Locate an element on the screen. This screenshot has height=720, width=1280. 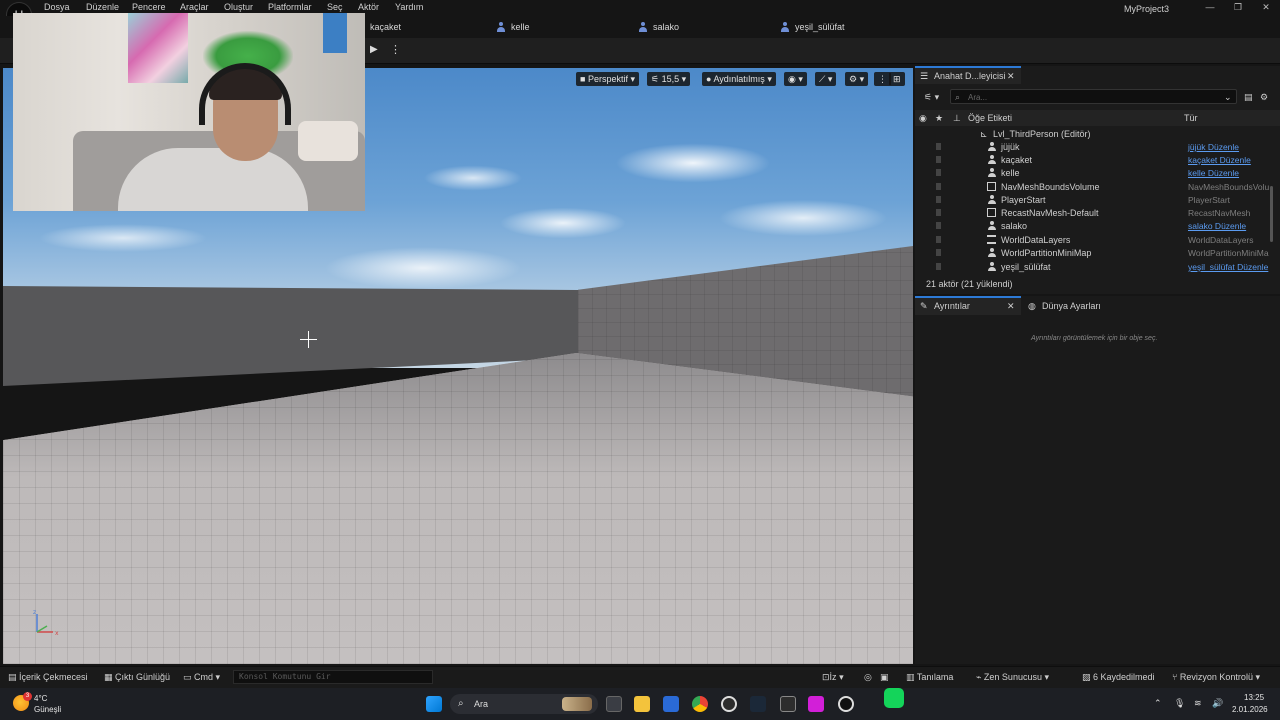
snap-button: ⟋ ▾ is located at coordinates (826, 79).